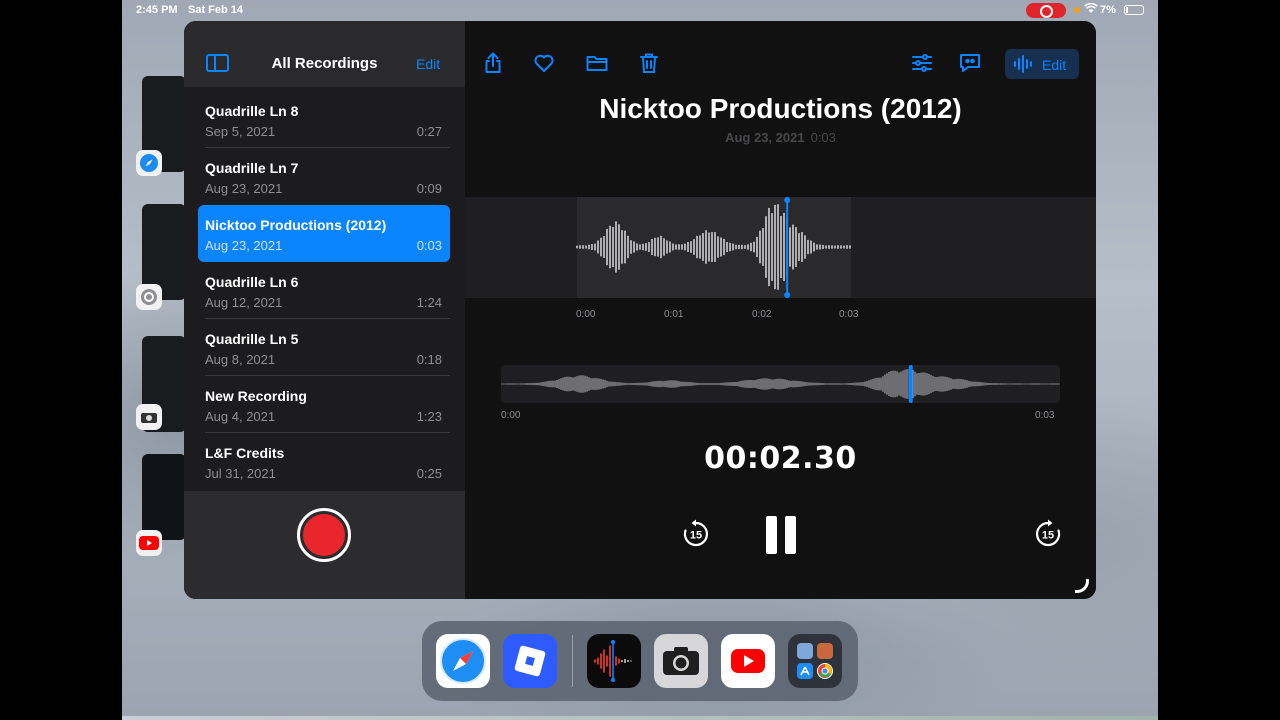 The image size is (1280, 720). I want to click on skip-back-icon: 15, so click(695, 533).